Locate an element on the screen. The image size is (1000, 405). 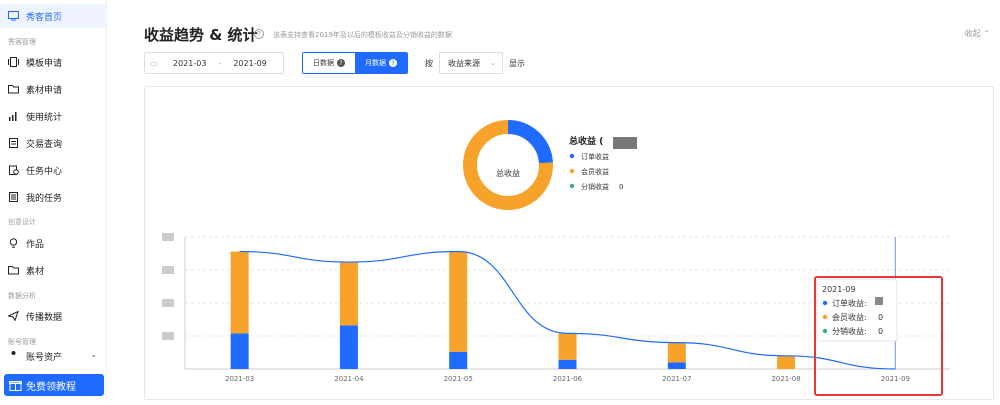
donut-chart: 总收益 is located at coordinates (508, 165).